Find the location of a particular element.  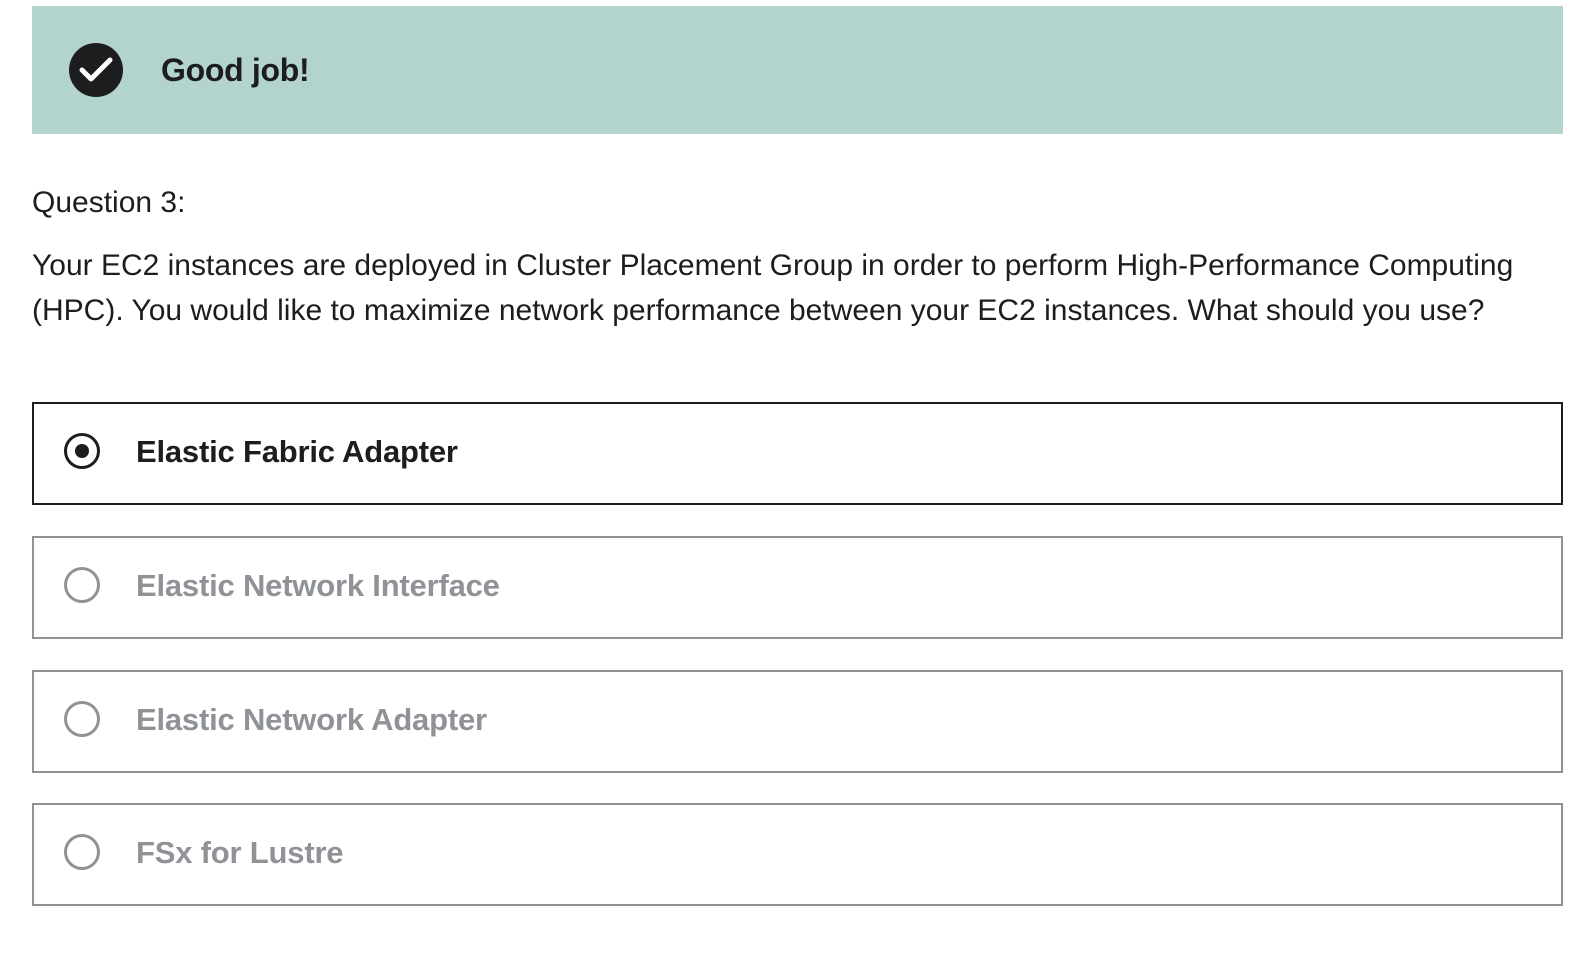

check-circle-icon is located at coordinates (96, 70).